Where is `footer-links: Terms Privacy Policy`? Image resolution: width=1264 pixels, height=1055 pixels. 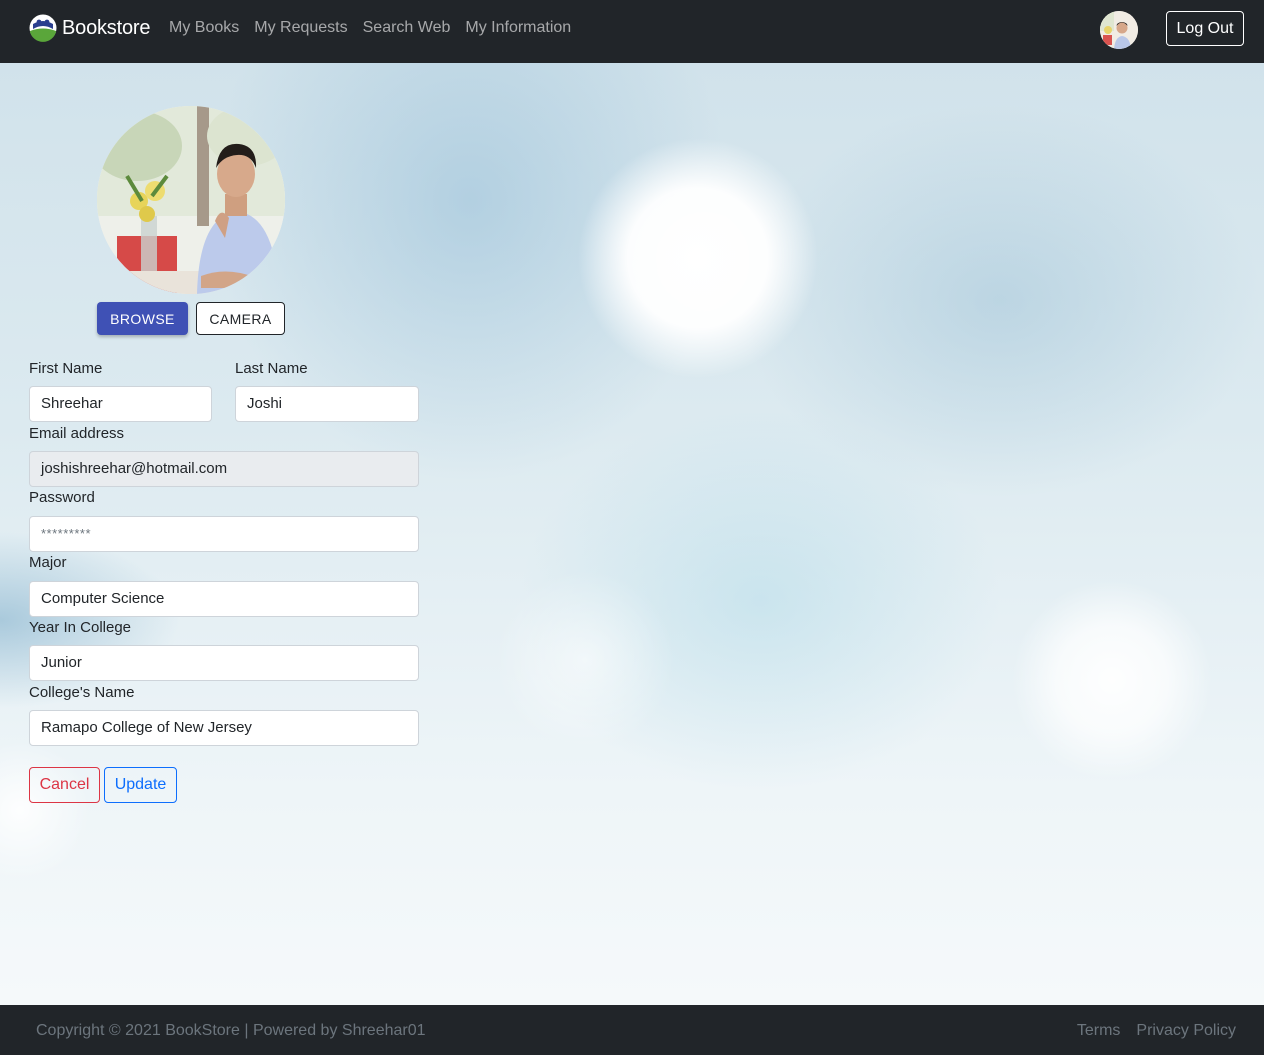
footer-links: Terms Privacy Policy is located at coordinates (1148, 1031).